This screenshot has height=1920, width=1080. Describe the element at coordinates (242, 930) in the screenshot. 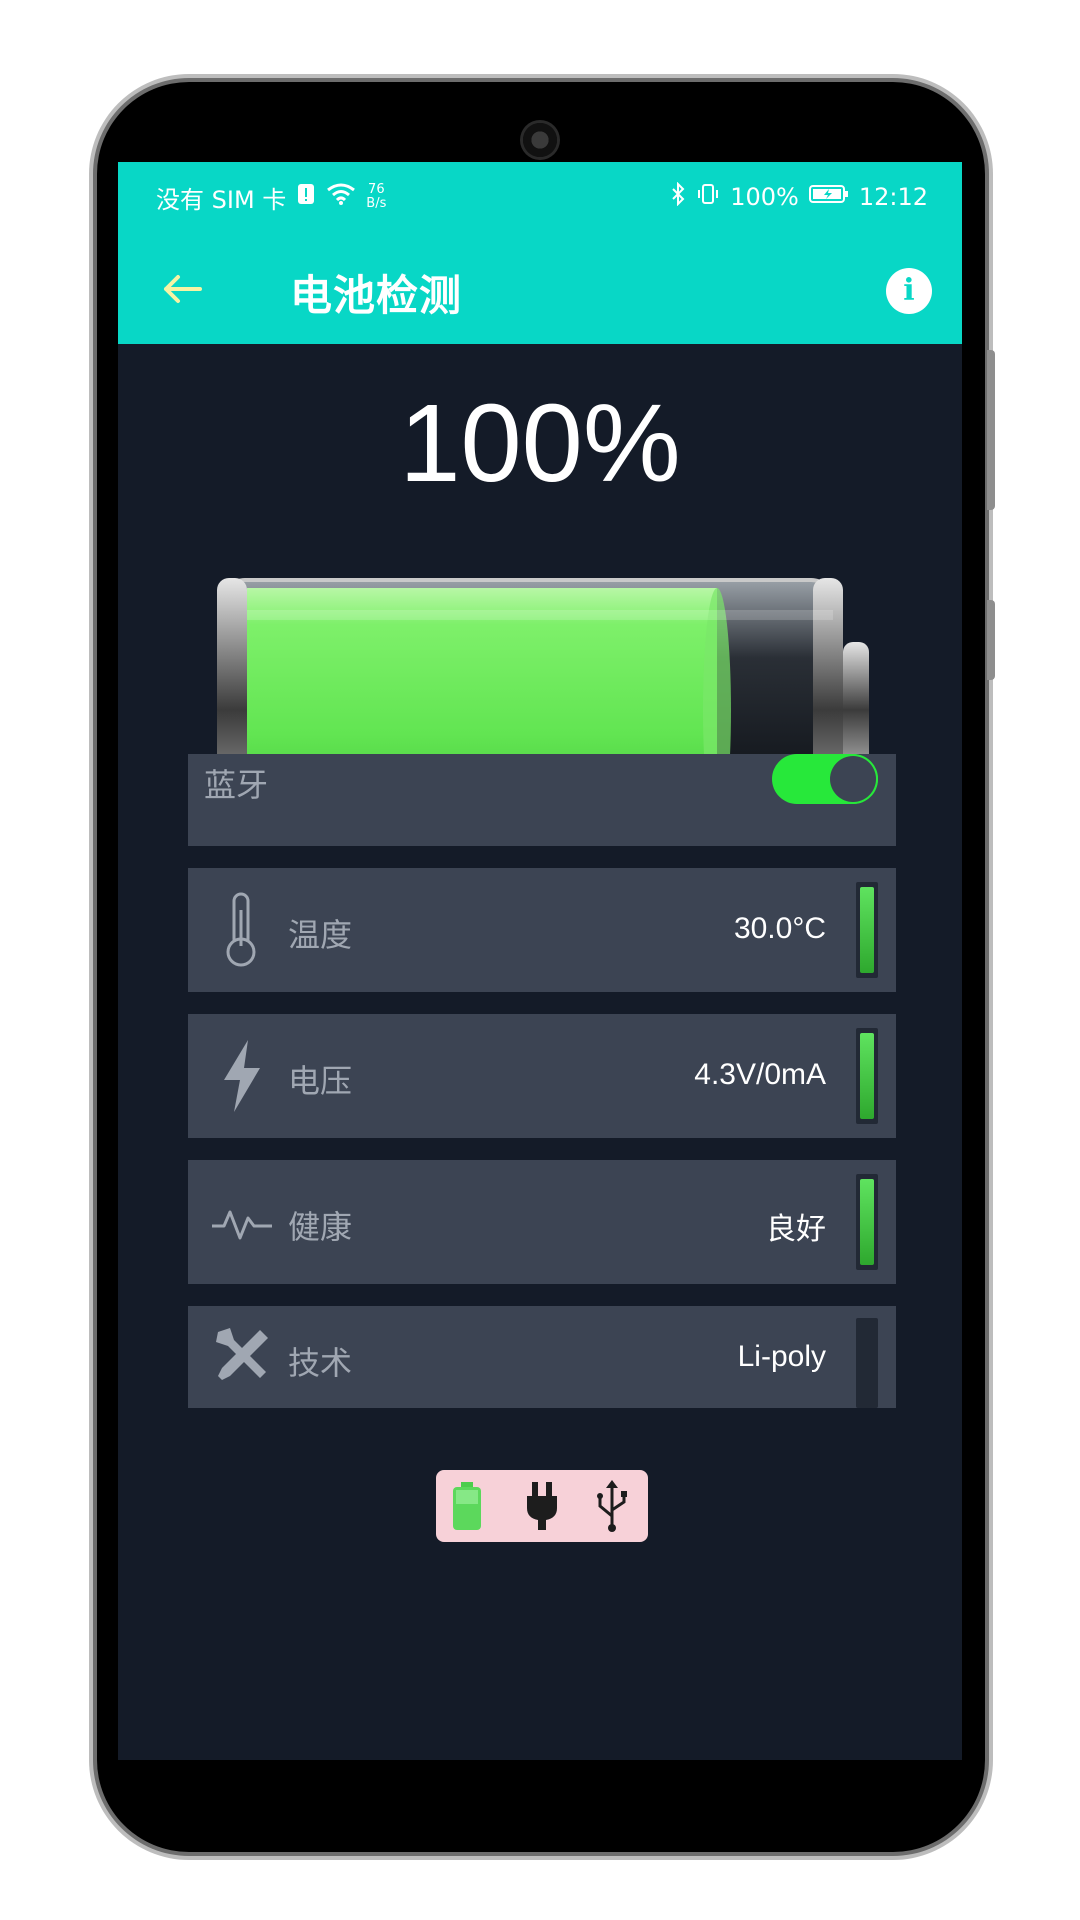

I see `thermometer-icon` at that location.